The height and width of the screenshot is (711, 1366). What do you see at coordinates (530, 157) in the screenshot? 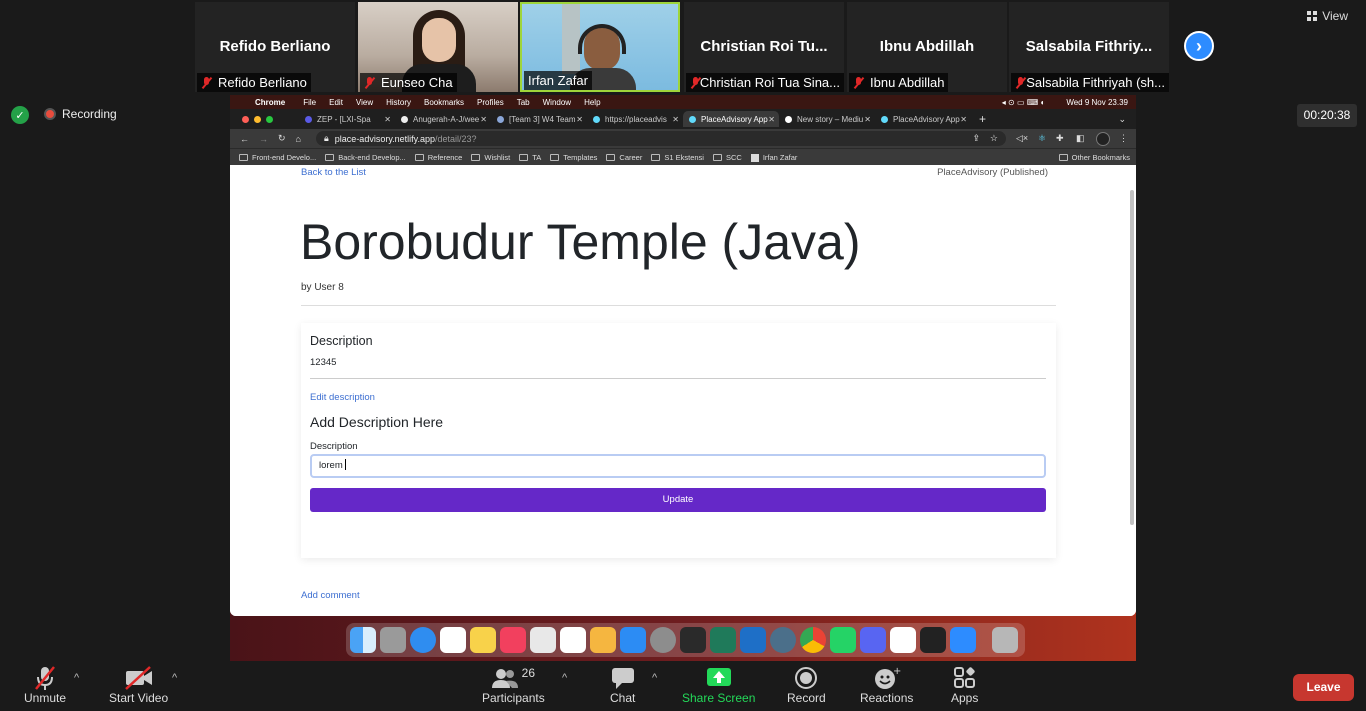
I see `bookmark-folder: TA` at bounding box center [530, 157].